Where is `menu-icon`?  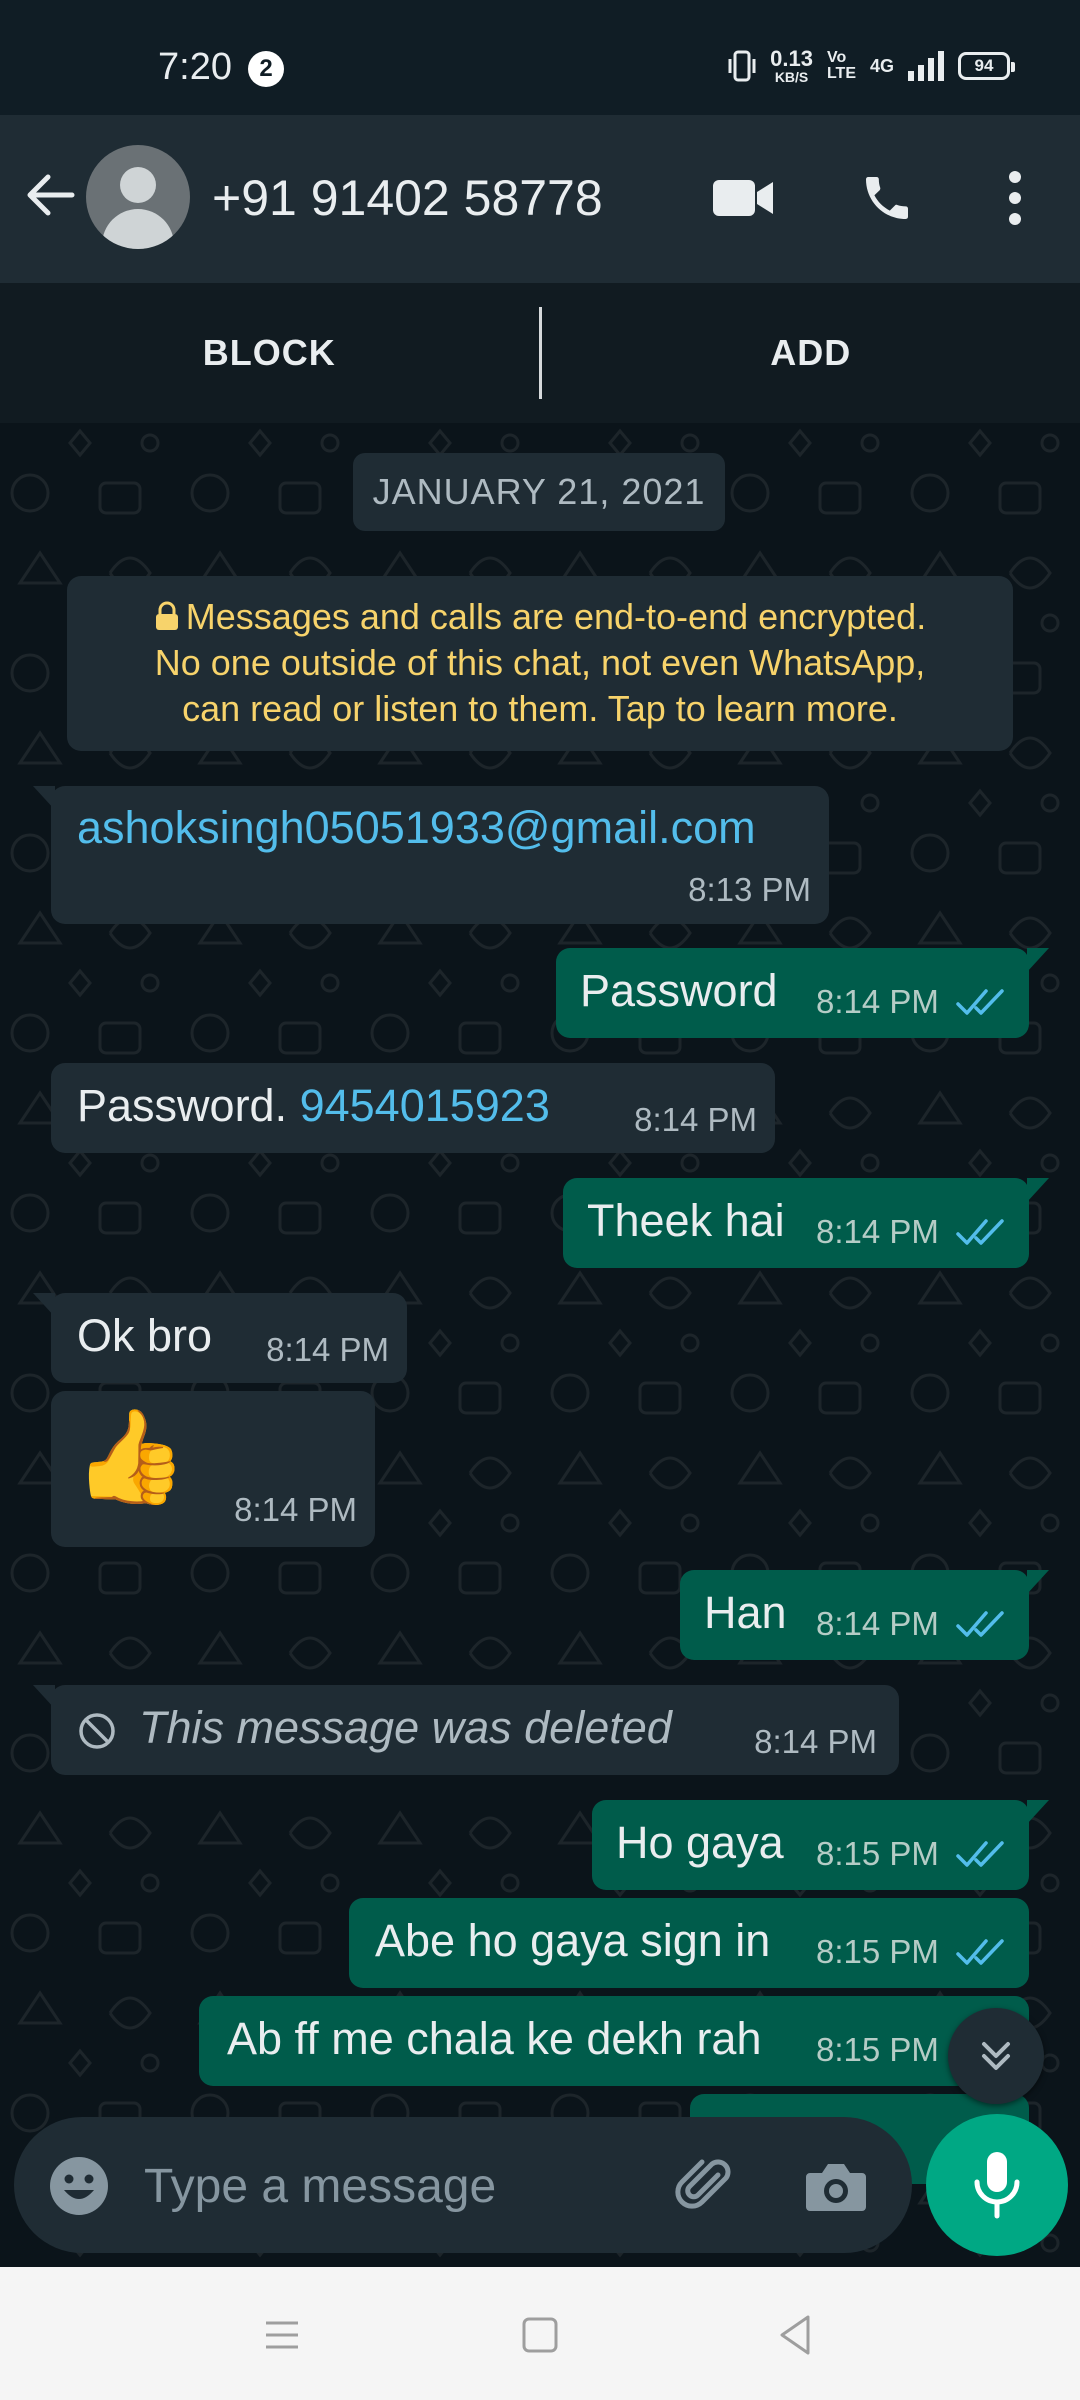 menu-icon is located at coordinates (282, 2335).